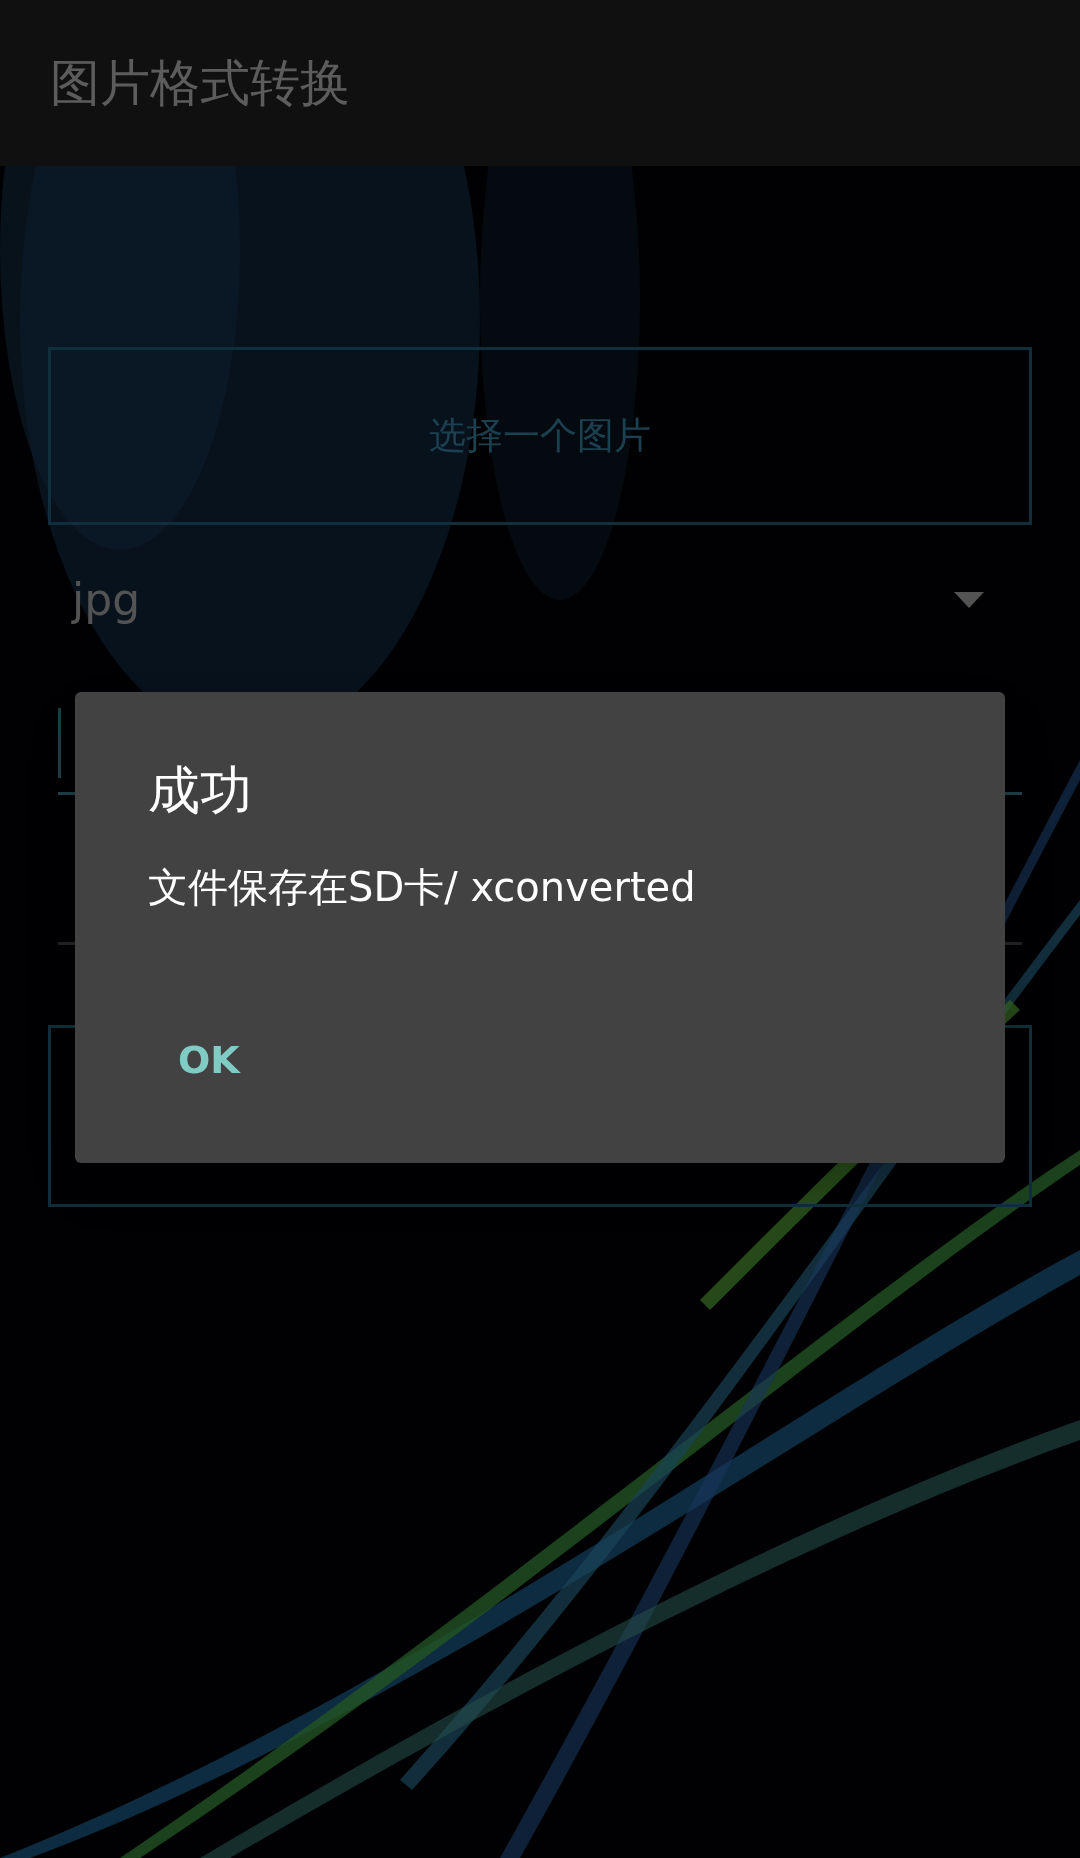  I want to click on dialog-message: 文件保存在SD卡/ xconverted, so click(422, 887).